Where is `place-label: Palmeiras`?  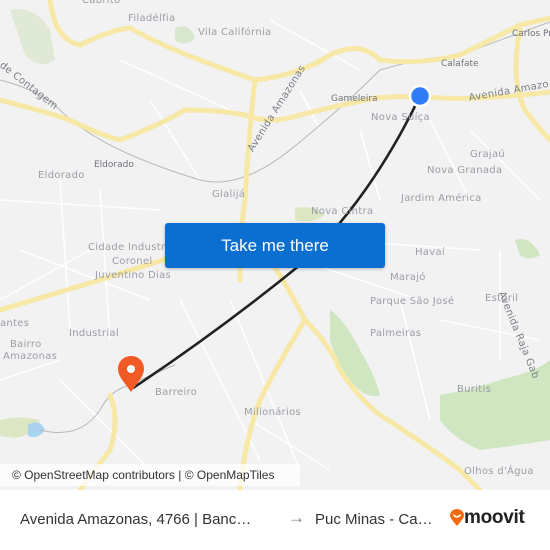
place-label: Palmeiras is located at coordinates (396, 333).